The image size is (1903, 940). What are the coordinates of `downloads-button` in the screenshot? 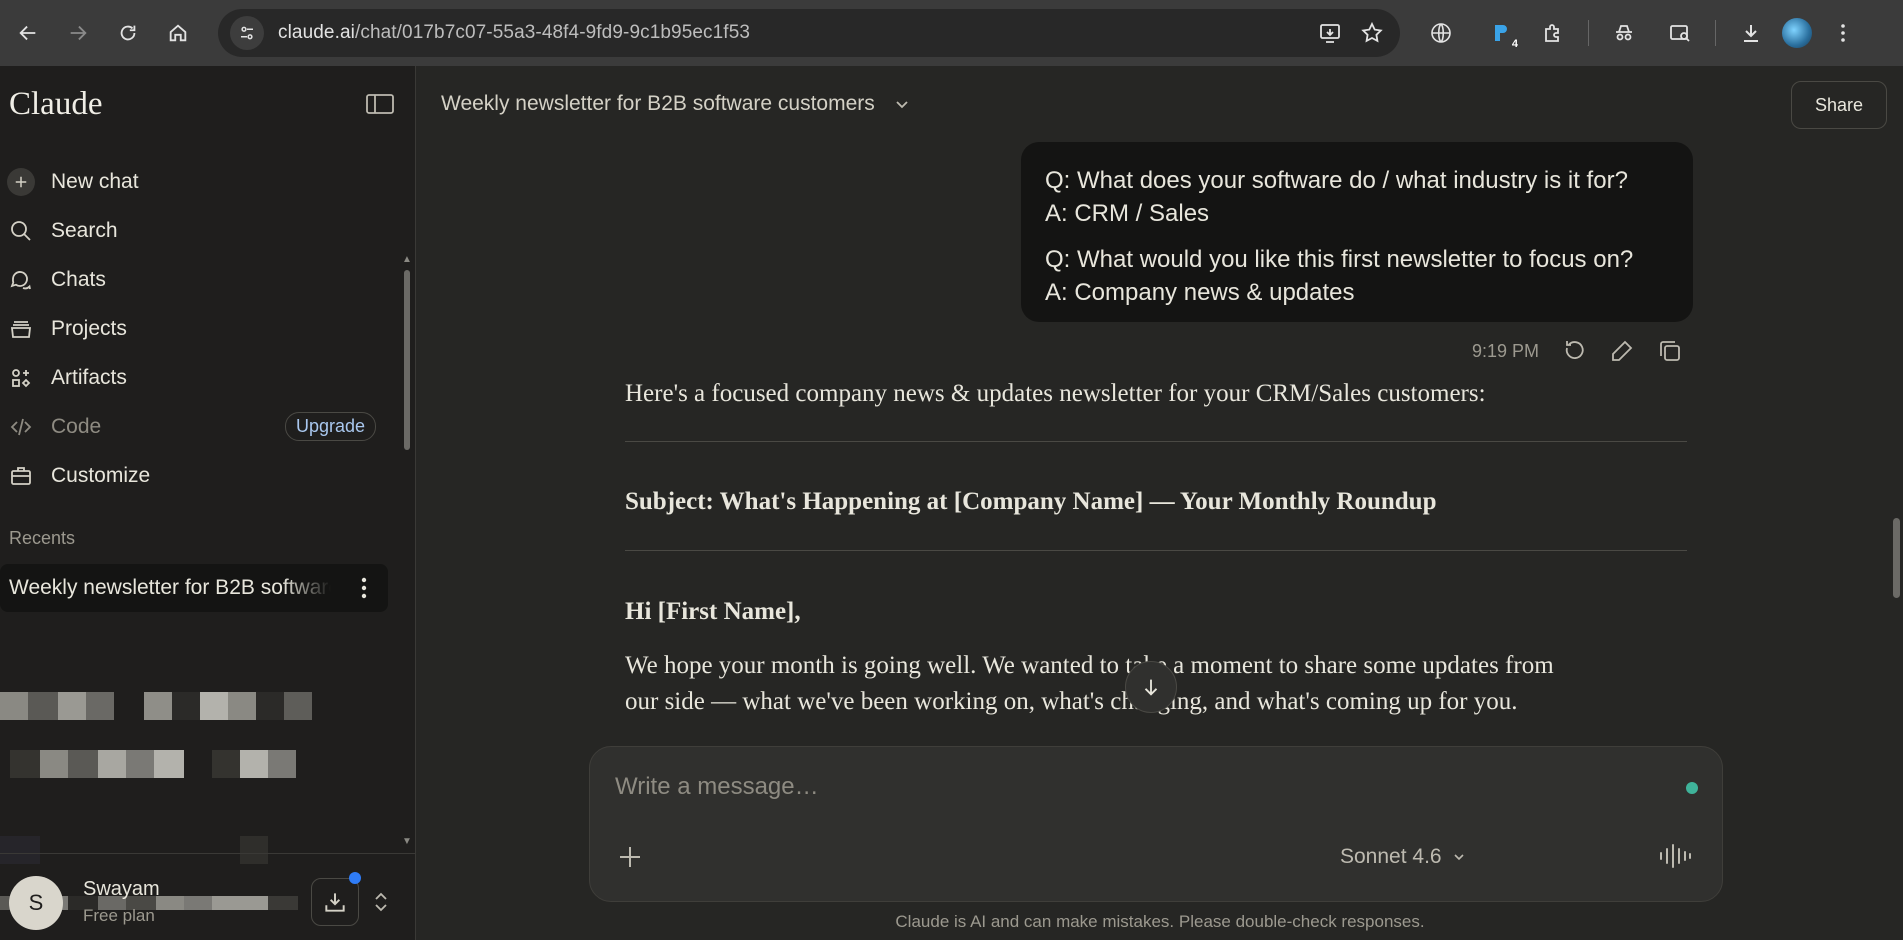 It's located at (1751, 33).